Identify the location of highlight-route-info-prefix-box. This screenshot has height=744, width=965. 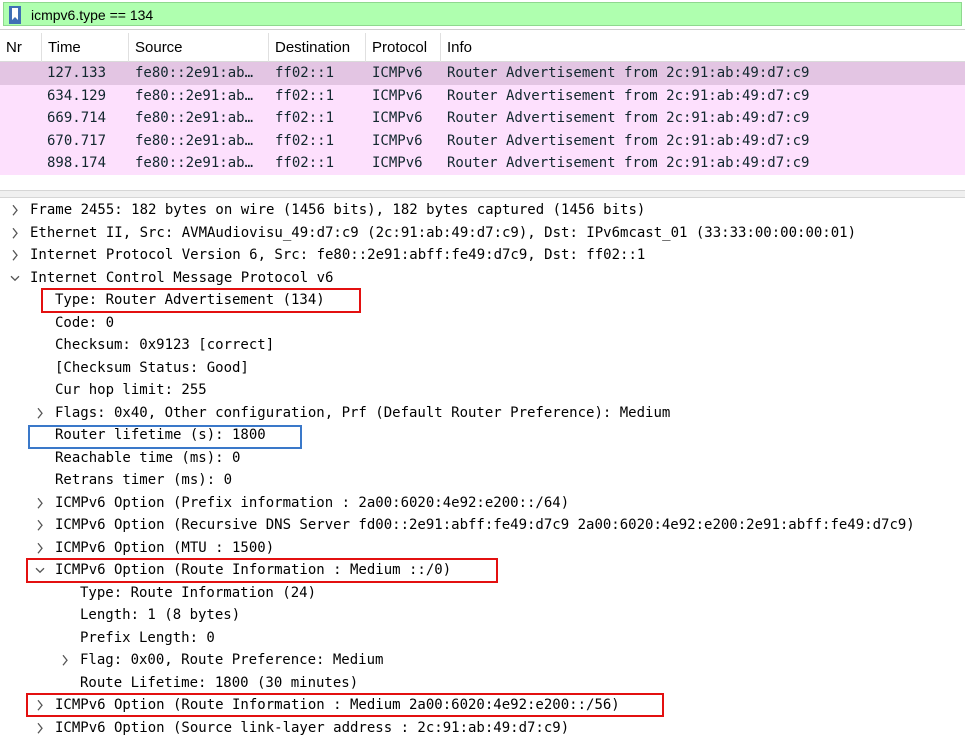
(345, 705).